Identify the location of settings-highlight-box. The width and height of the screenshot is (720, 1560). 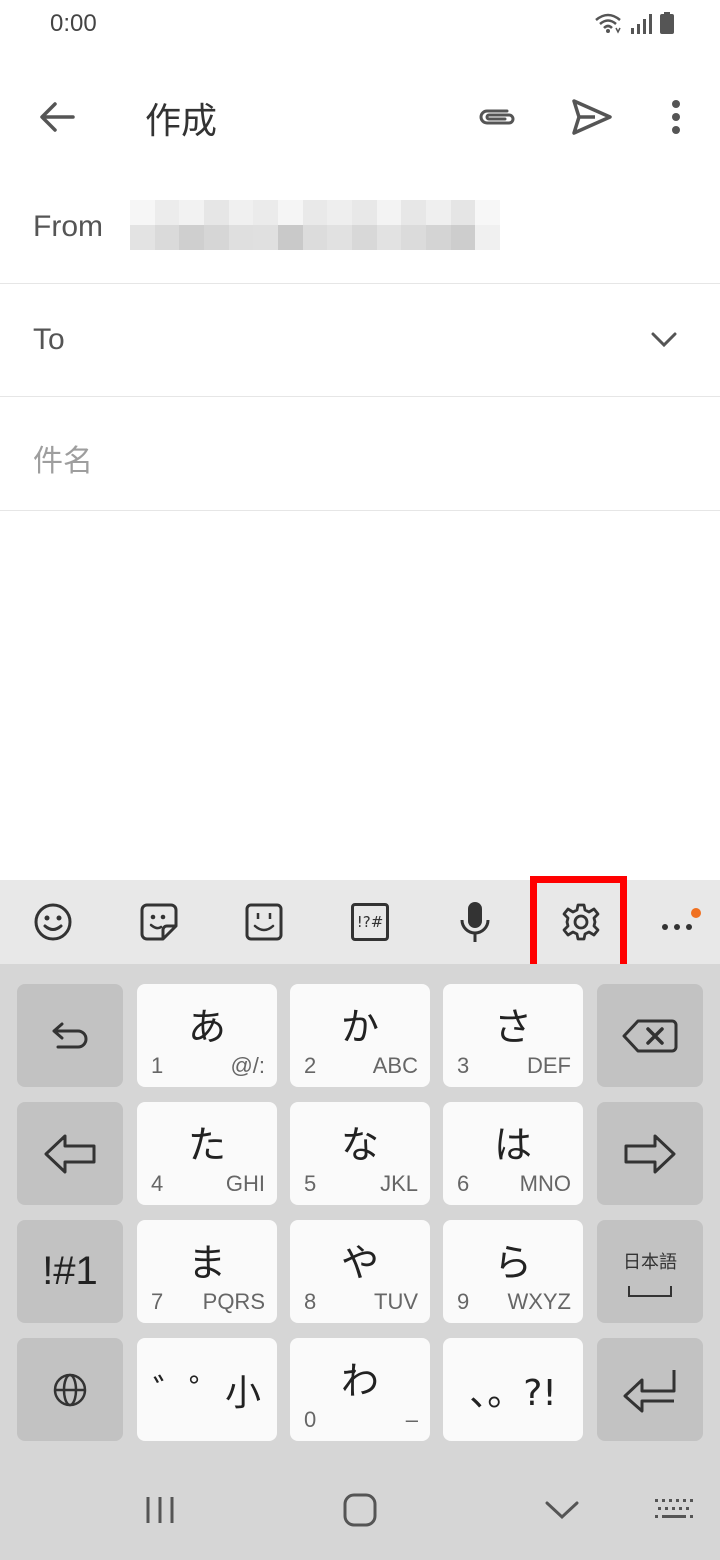
(578, 924).